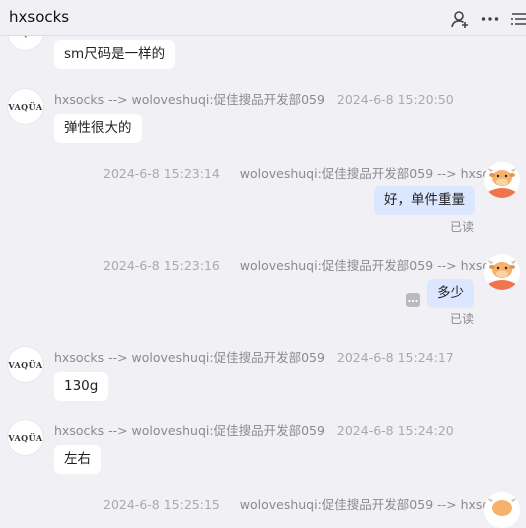  What do you see at coordinates (161, 265) in the screenshot?
I see `message-time: 2024-6-8 15:23:16` at bounding box center [161, 265].